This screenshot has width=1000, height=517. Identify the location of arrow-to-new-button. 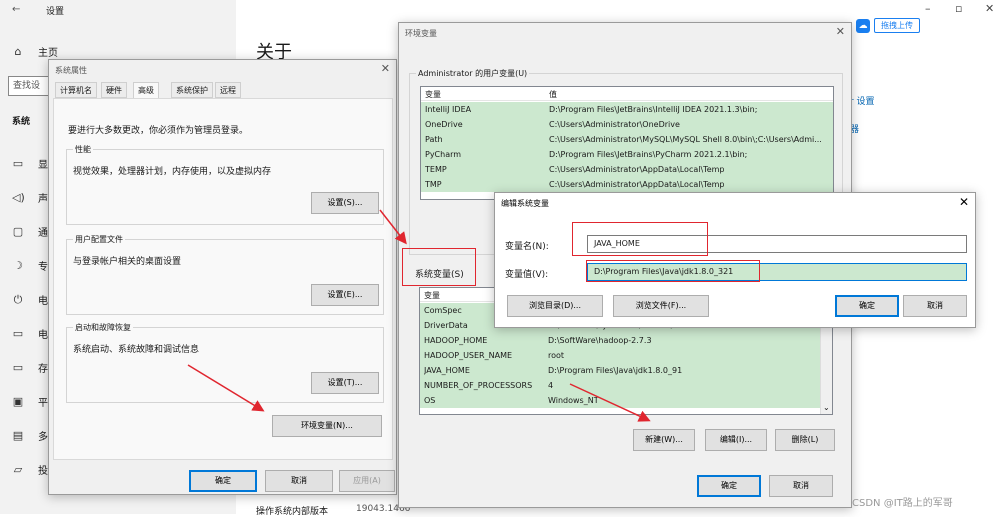
(610, 402).